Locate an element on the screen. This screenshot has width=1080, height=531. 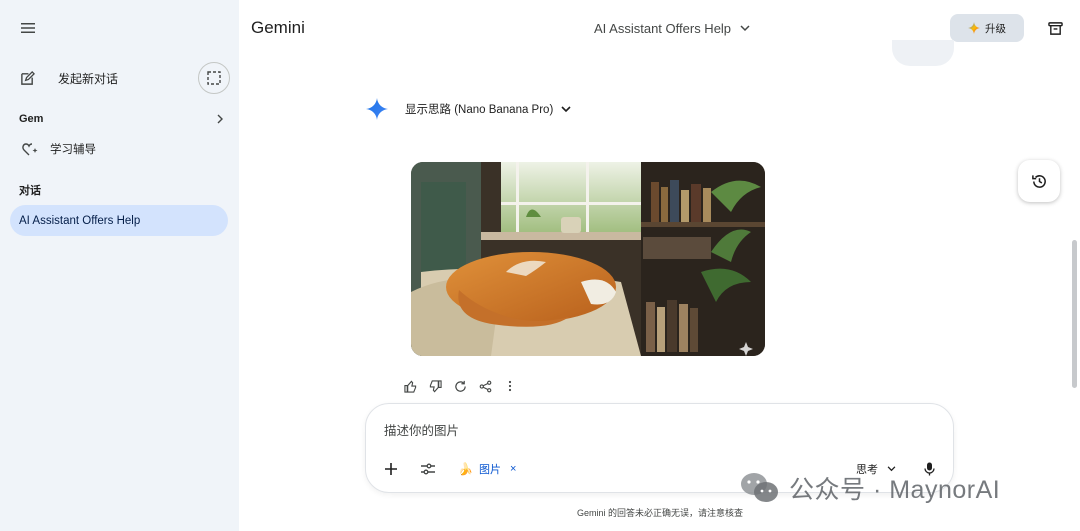
gem-item-study-tutor: 学习辅导 is located at coordinates (120, 149).